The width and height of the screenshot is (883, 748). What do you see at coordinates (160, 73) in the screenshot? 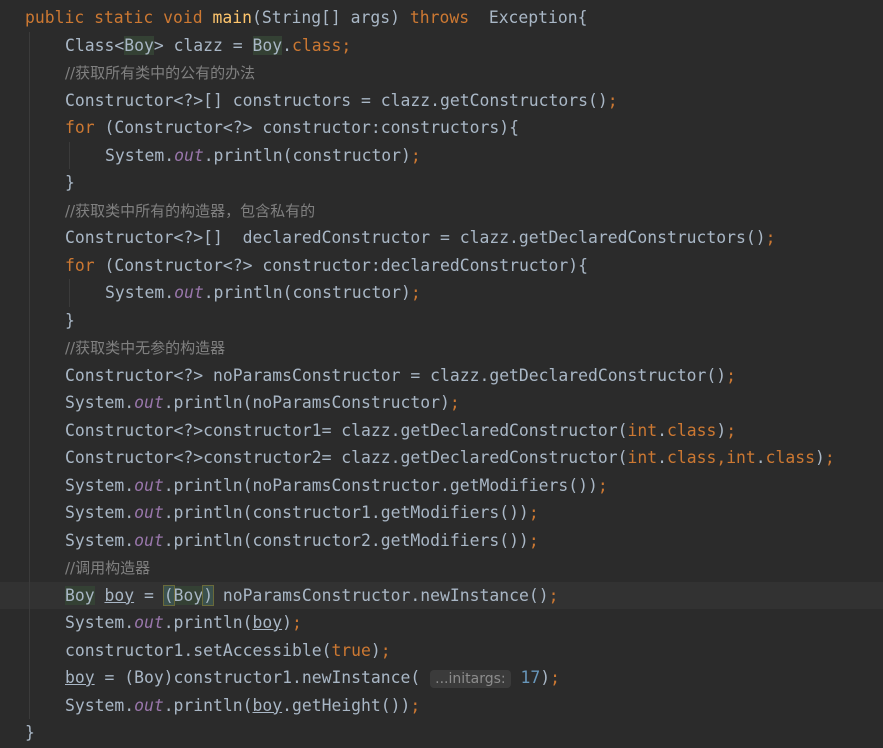
I see `code-token: //获取所有类中的公有的办法` at bounding box center [160, 73].